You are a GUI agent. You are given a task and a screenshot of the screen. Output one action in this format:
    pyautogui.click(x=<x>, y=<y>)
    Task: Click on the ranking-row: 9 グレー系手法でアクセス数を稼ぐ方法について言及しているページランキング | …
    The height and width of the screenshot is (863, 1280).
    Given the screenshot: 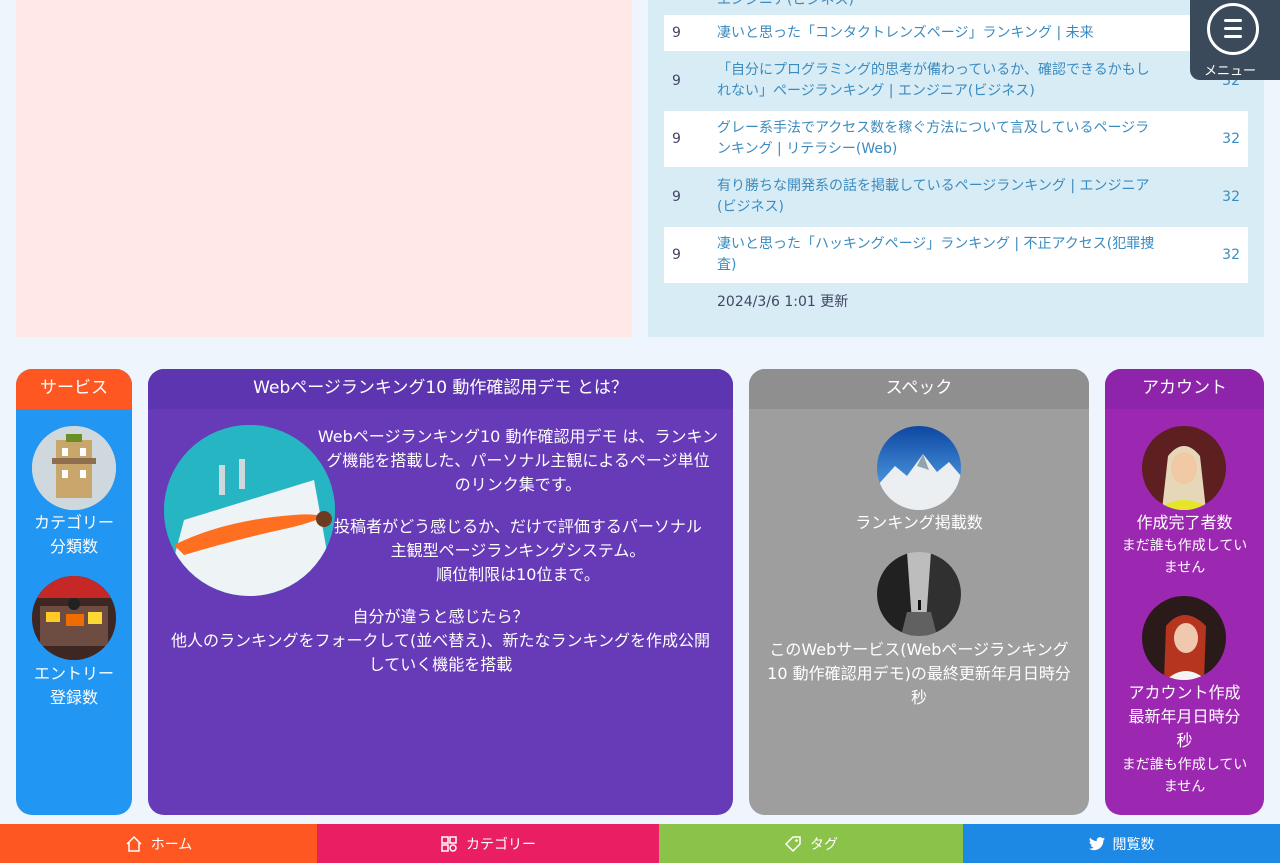 What is the action you would take?
    pyautogui.click(x=956, y=139)
    